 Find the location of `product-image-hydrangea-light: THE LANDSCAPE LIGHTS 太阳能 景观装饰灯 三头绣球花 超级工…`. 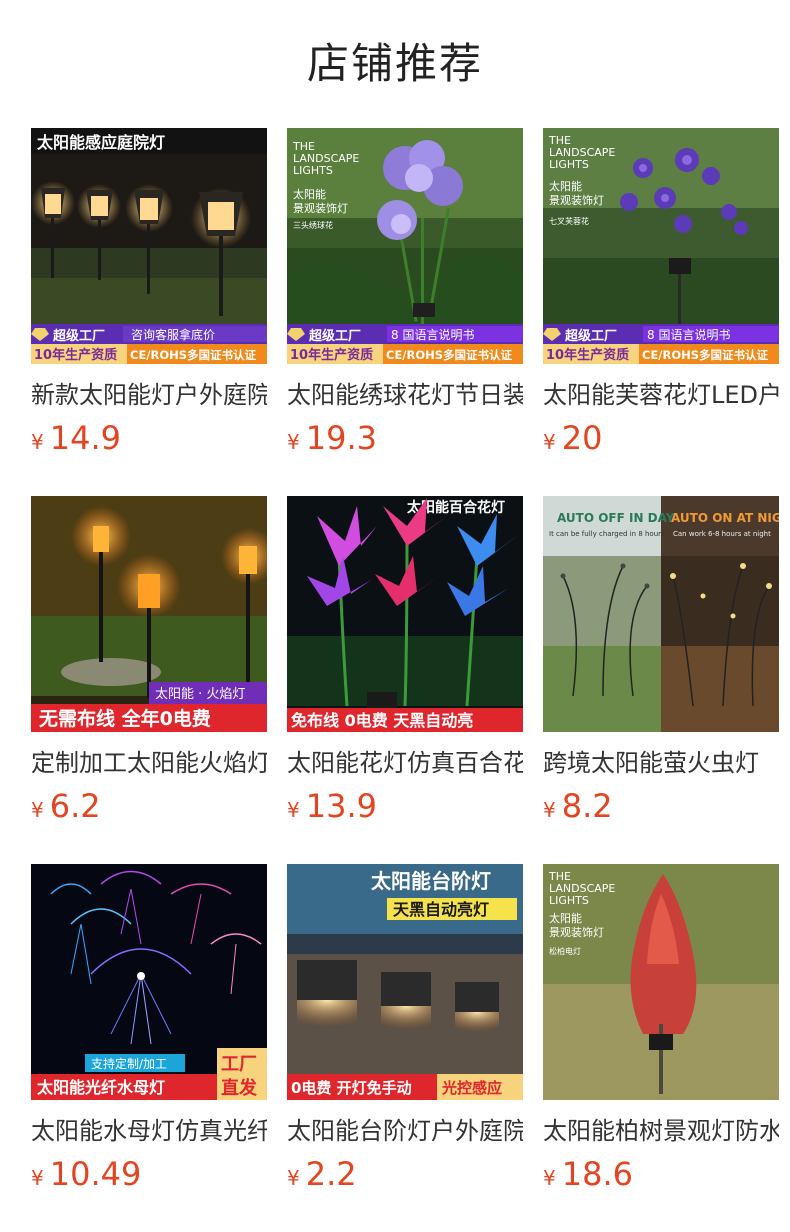

product-image-hydrangea-light: THE LANDSCAPE LIGHTS 太阳能 景观装饰灯 三头绣球花 超级工… is located at coordinates (405, 246).